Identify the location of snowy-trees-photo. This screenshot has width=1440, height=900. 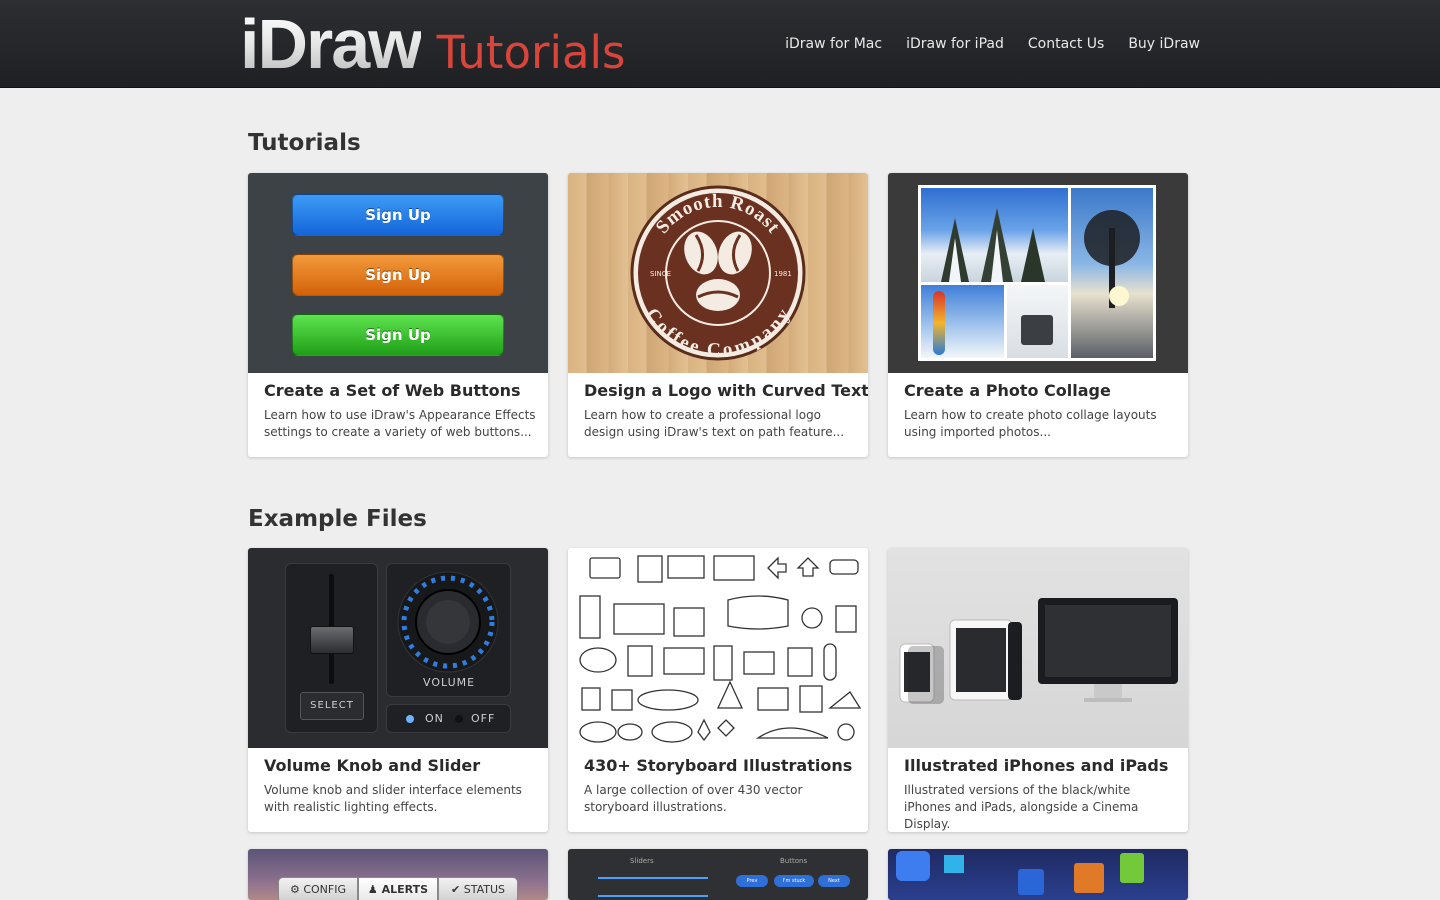
(994, 235).